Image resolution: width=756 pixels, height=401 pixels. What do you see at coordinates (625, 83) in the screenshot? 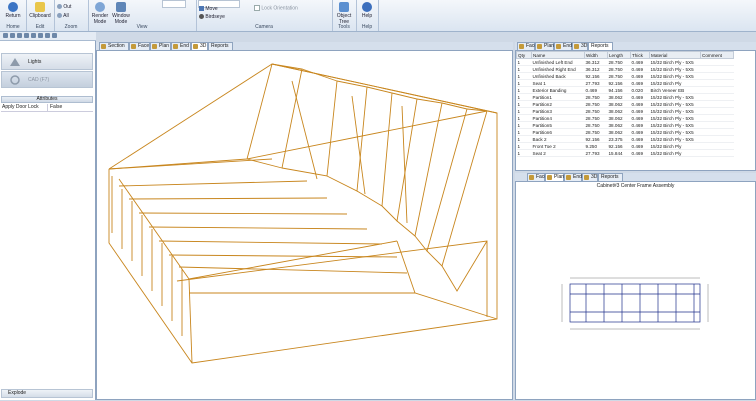
I see `table-row: 1 Seat 1 27.793 92.156 0.469 15/32 Birch Ply` at bounding box center [625, 83].